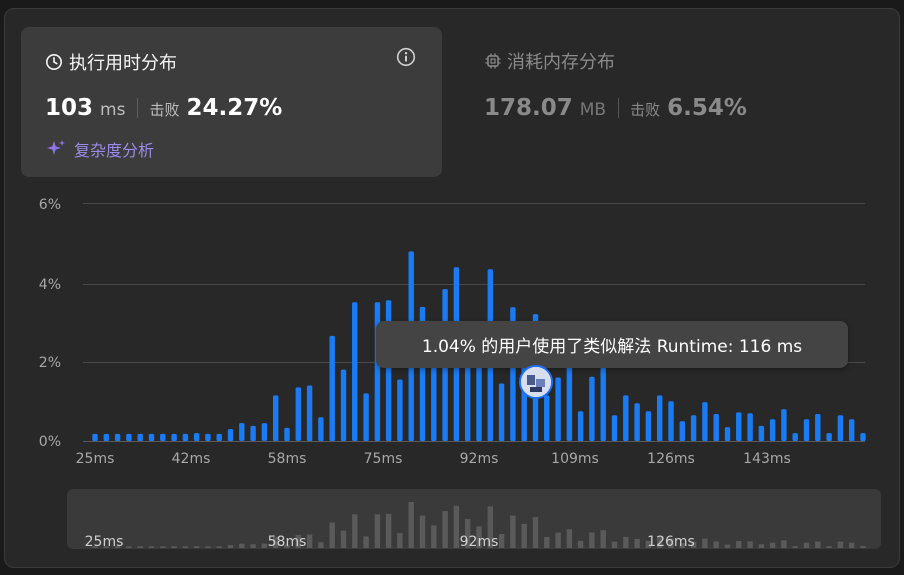 The image size is (904, 575). Describe the element at coordinates (287, 542) in the screenshot. I see `brush-tick-label: 58ms` at that location.